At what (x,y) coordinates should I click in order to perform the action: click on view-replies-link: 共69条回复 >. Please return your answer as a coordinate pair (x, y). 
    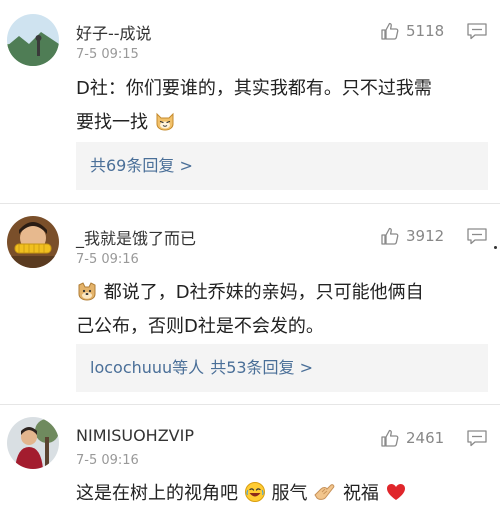
    Looking at the image, I should click on (282, 166).